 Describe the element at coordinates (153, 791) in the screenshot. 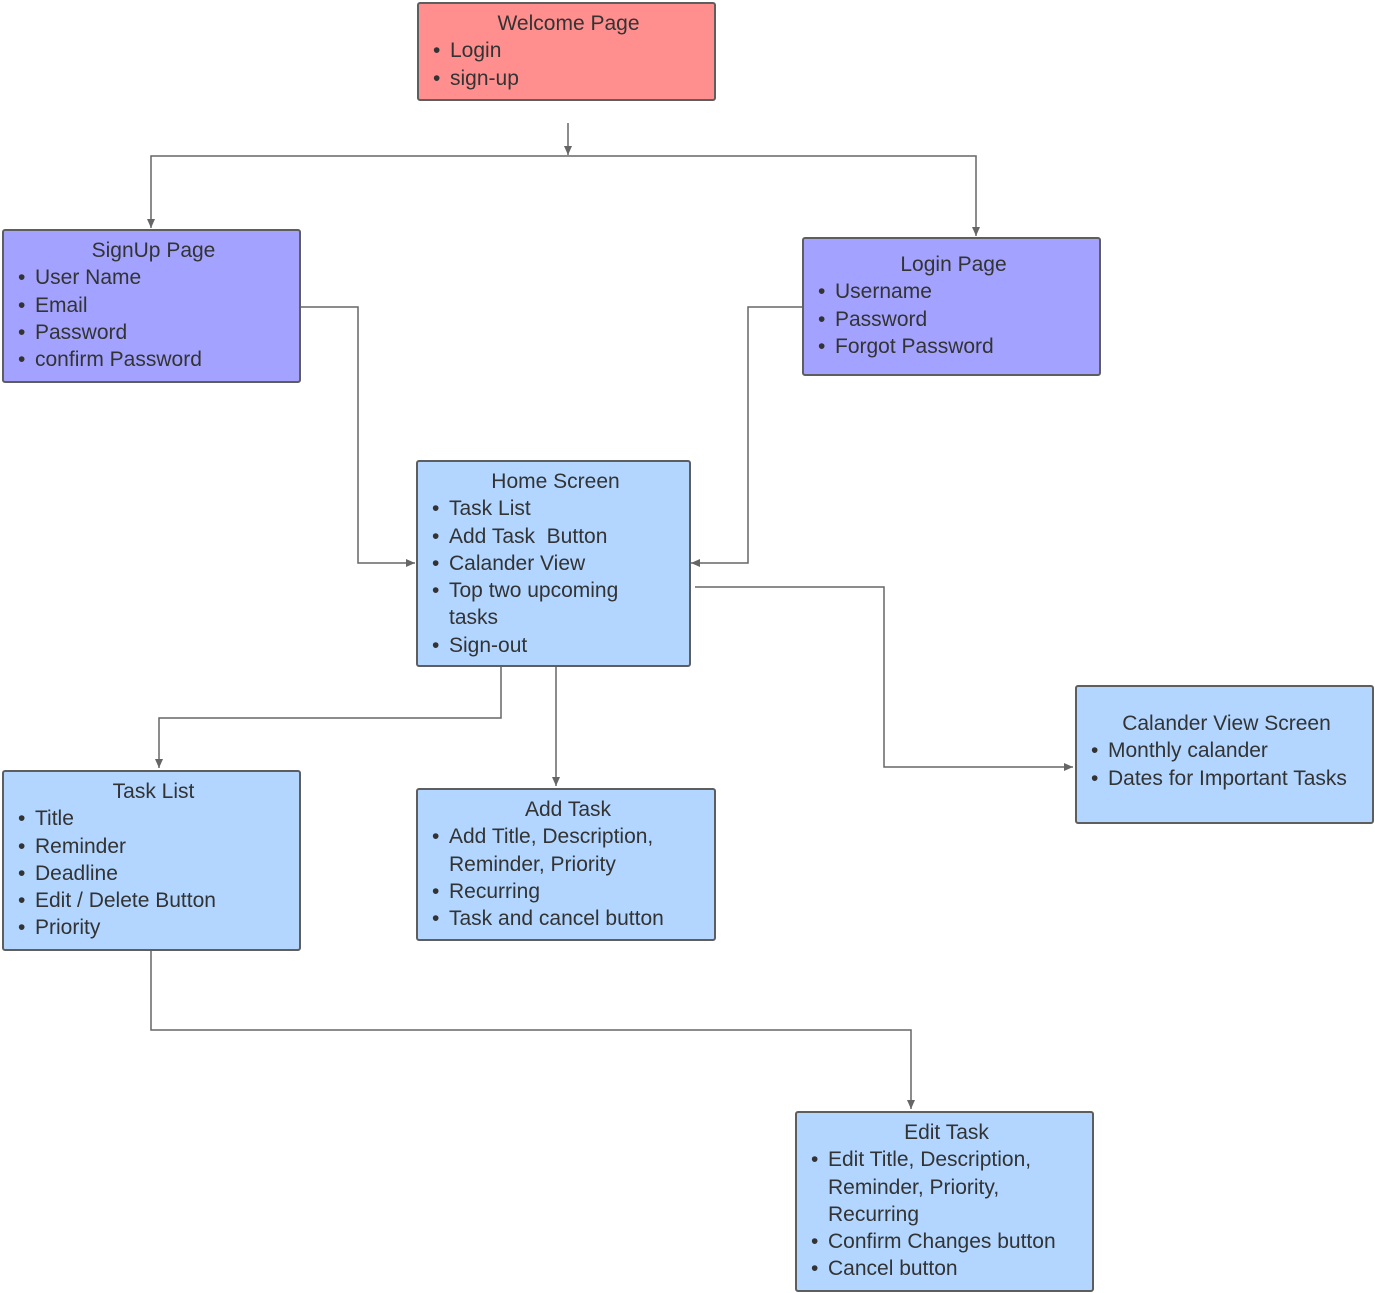

I see `node-title: Task List` at that location.